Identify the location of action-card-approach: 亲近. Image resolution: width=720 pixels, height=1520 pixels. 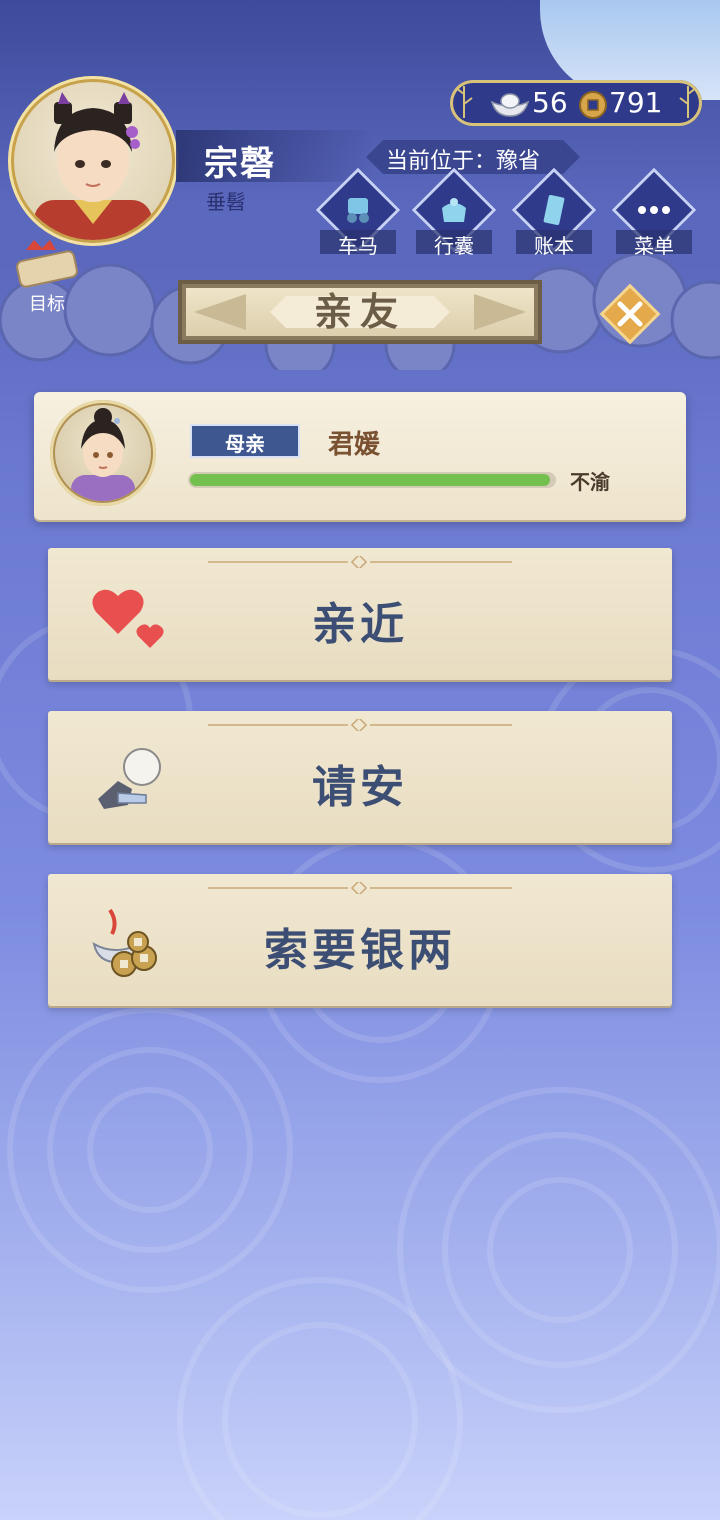
(360, 614).